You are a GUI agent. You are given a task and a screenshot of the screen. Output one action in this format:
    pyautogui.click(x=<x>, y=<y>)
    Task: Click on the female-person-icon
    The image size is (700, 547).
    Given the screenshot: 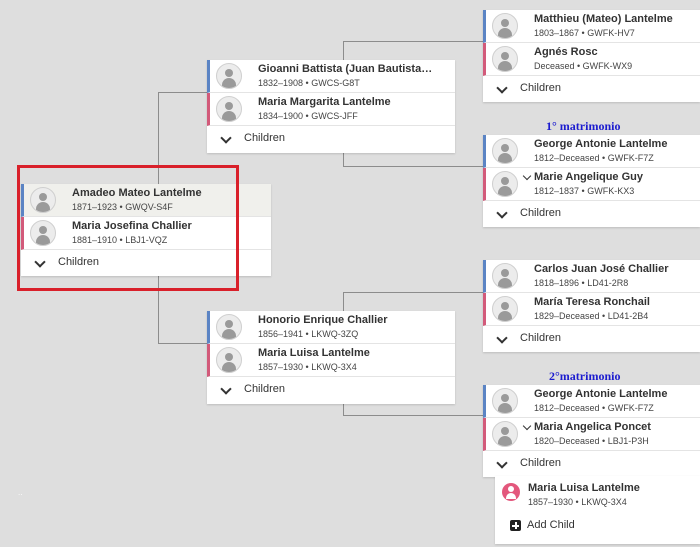 What is the action you would take?
    pyautogui.click(x=511, y=492)
    